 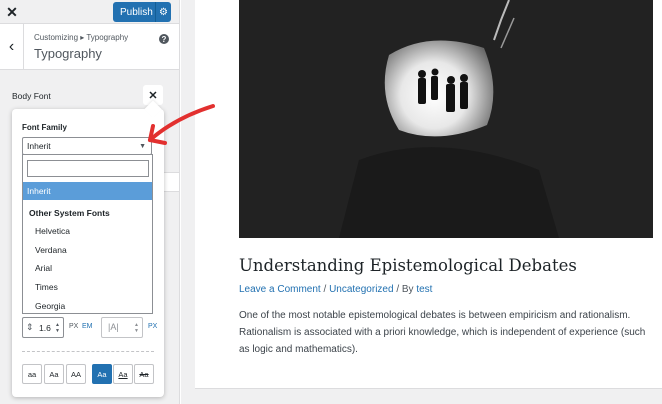 I want to click on line-height-input: ⇕ 1.6 ▲ ▼, so click(x=43, y=327).